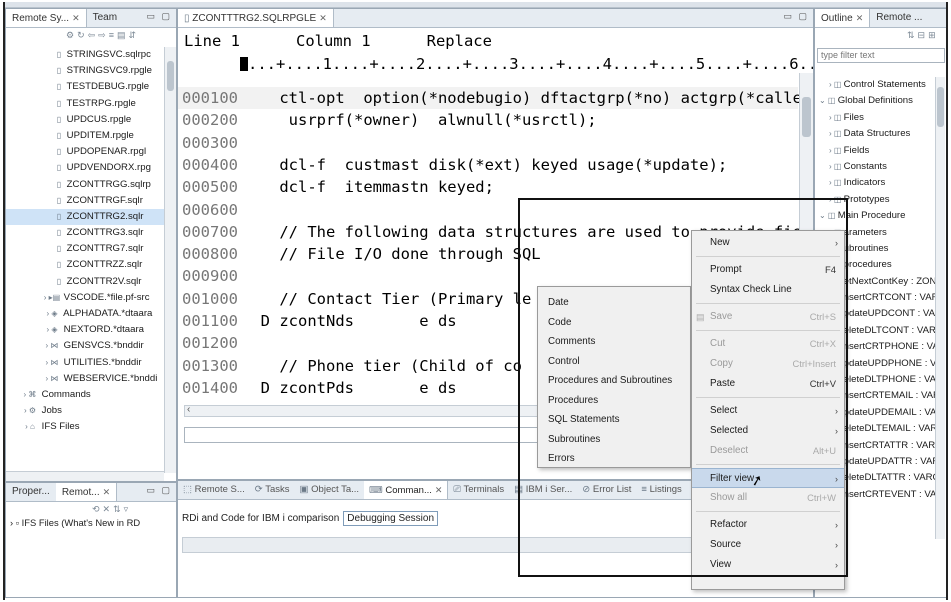 This screenshot has width=951, height=602. I want to click on tree-item: ▯ ZCONTTRGG.sqlrp, so click(91, 185).